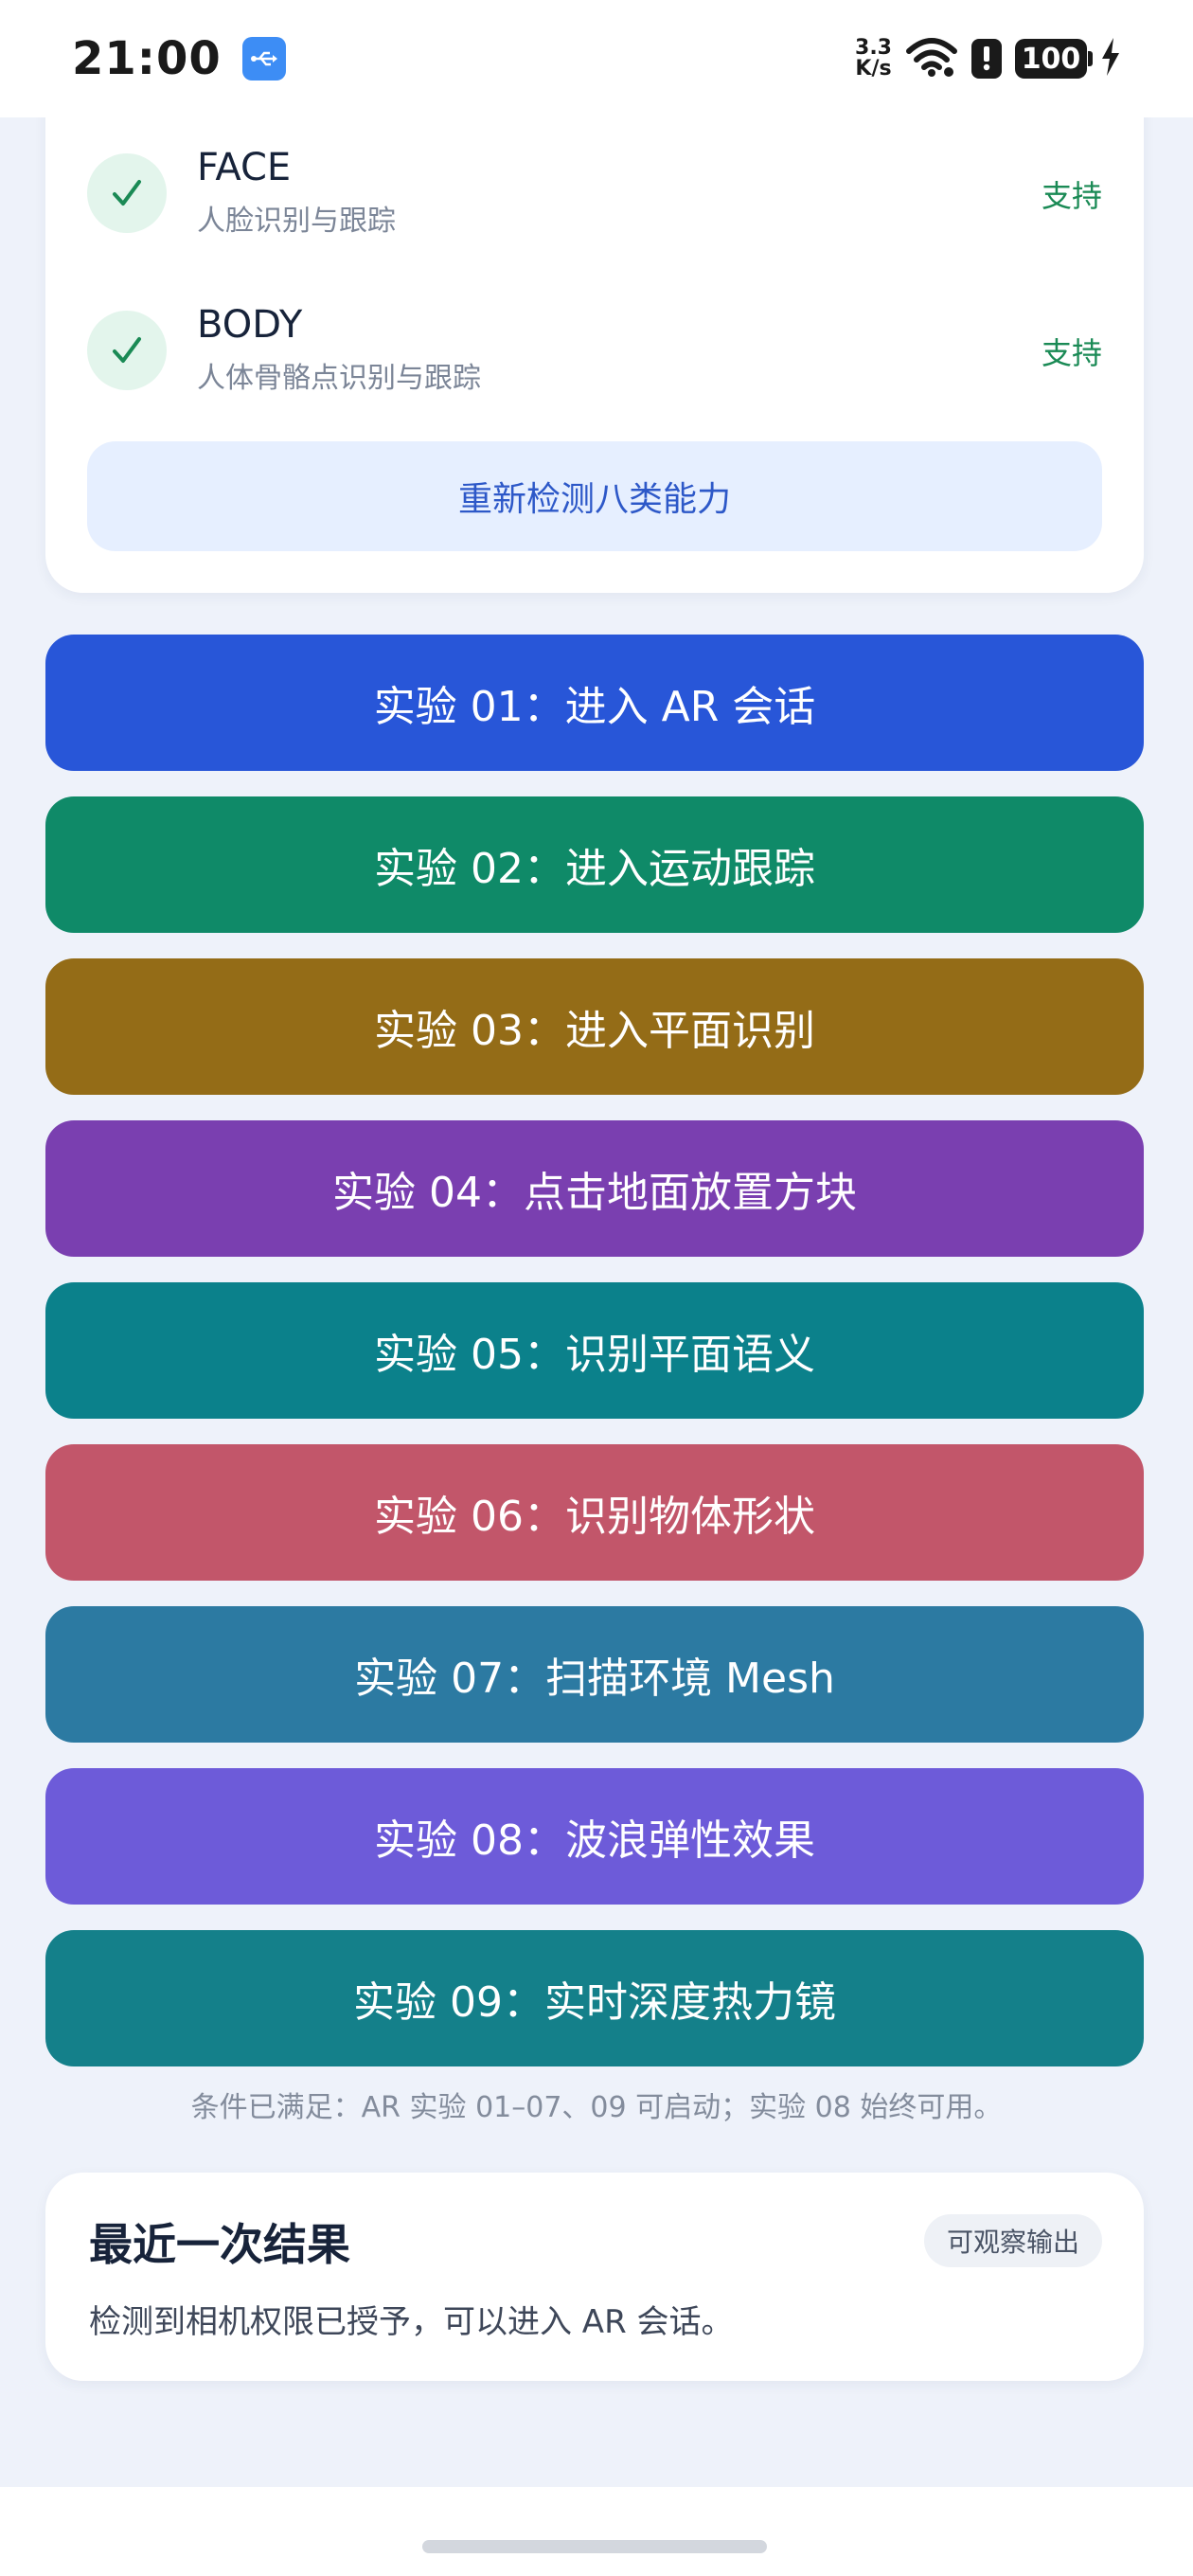 The image size is (1193, 2576). I want to click on recheck-capabilities-button: 重新检测八类能力, so click(594, 496).